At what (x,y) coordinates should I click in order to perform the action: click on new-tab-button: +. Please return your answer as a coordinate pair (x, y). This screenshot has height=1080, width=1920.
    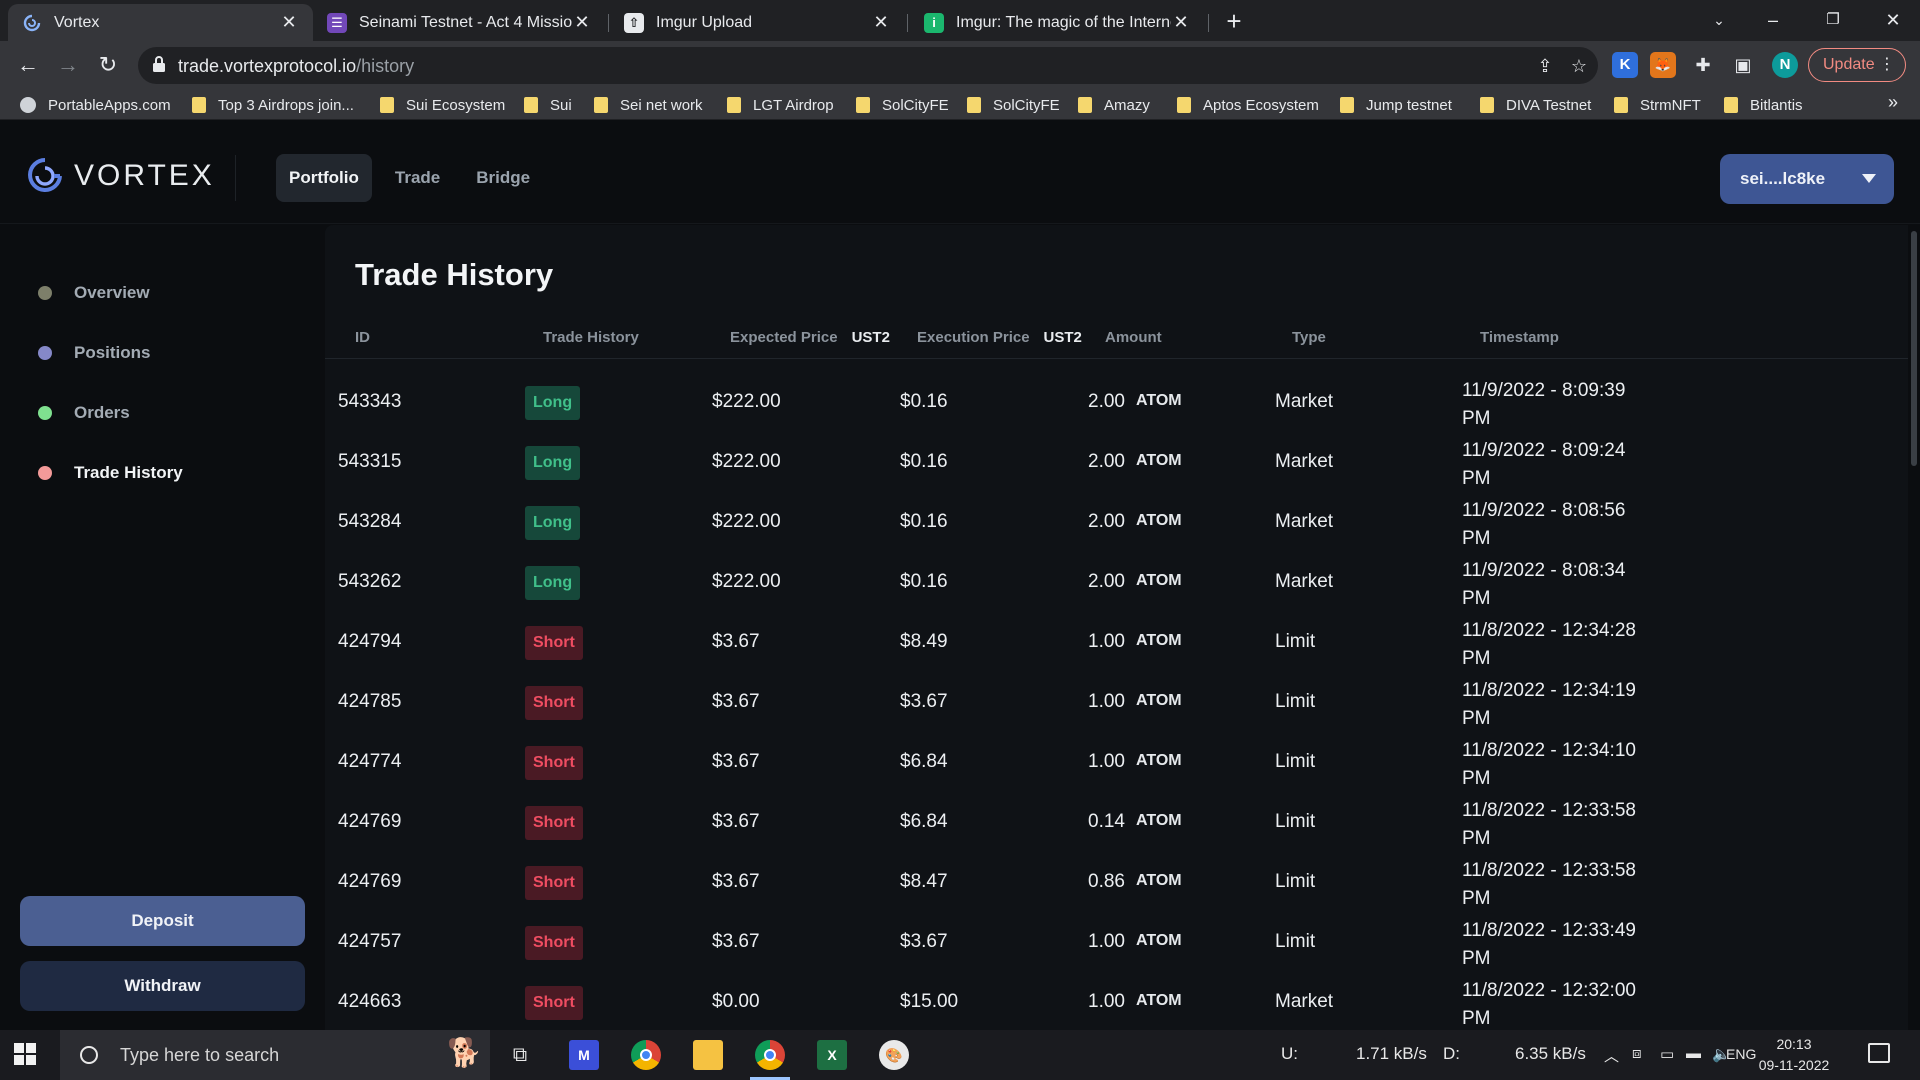
    Looking at the image, I should click on (1234, 21).